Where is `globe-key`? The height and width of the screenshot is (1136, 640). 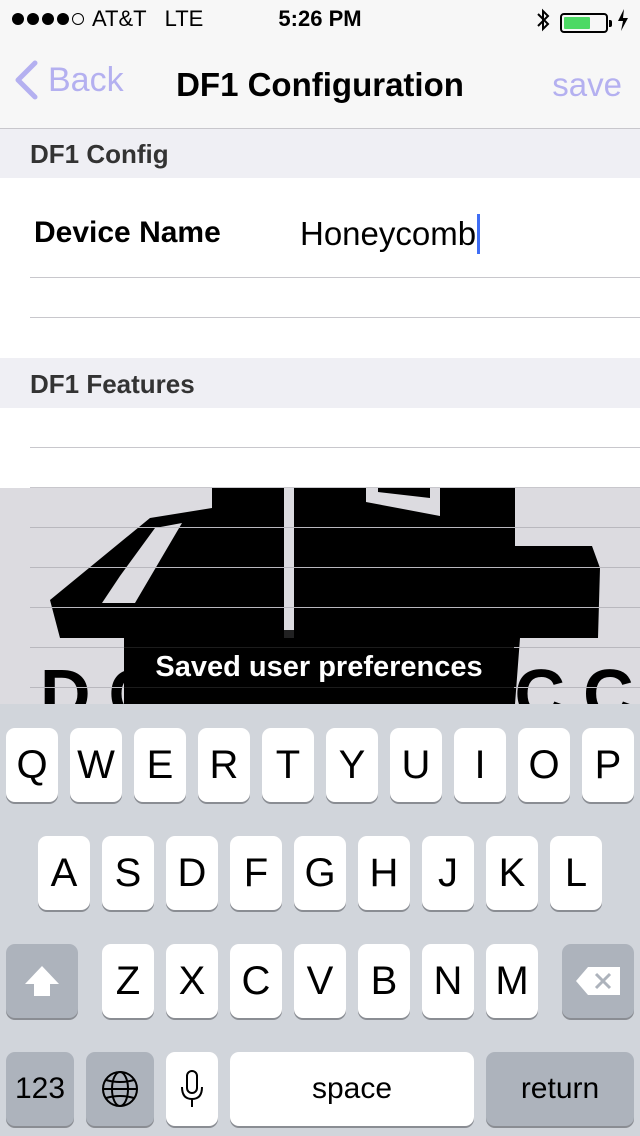
globe-key is located at coordinates (120, 1089).